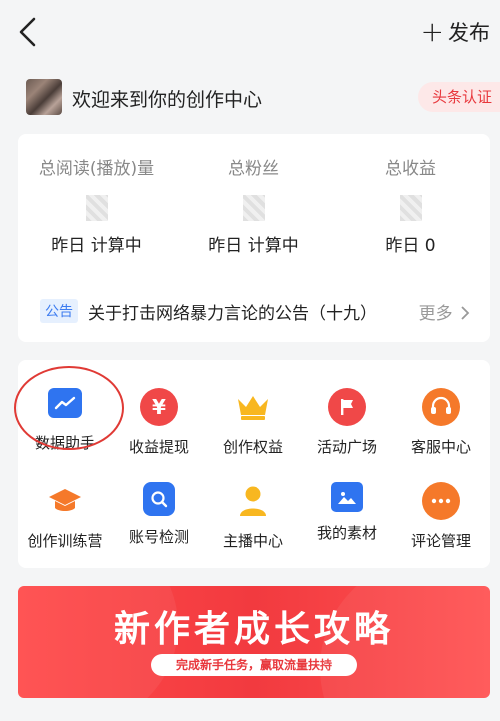 Image resolution: width=500 pixels, height=721 pixels. What do you see at coordinates (65, 420) in the screenshot?
I see `tool-data-assistant: 数据助手` at bounding box center [65, 420].